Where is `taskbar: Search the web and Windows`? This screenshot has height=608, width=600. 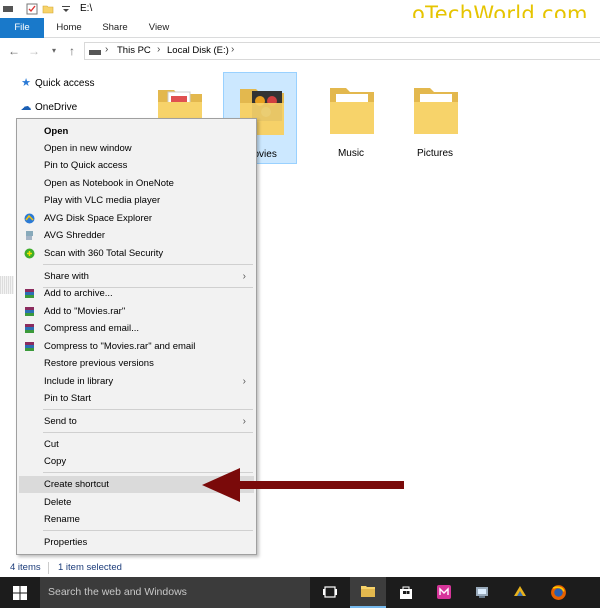
taskbar: Search the web and Windows is located at coordinates (300, 592).